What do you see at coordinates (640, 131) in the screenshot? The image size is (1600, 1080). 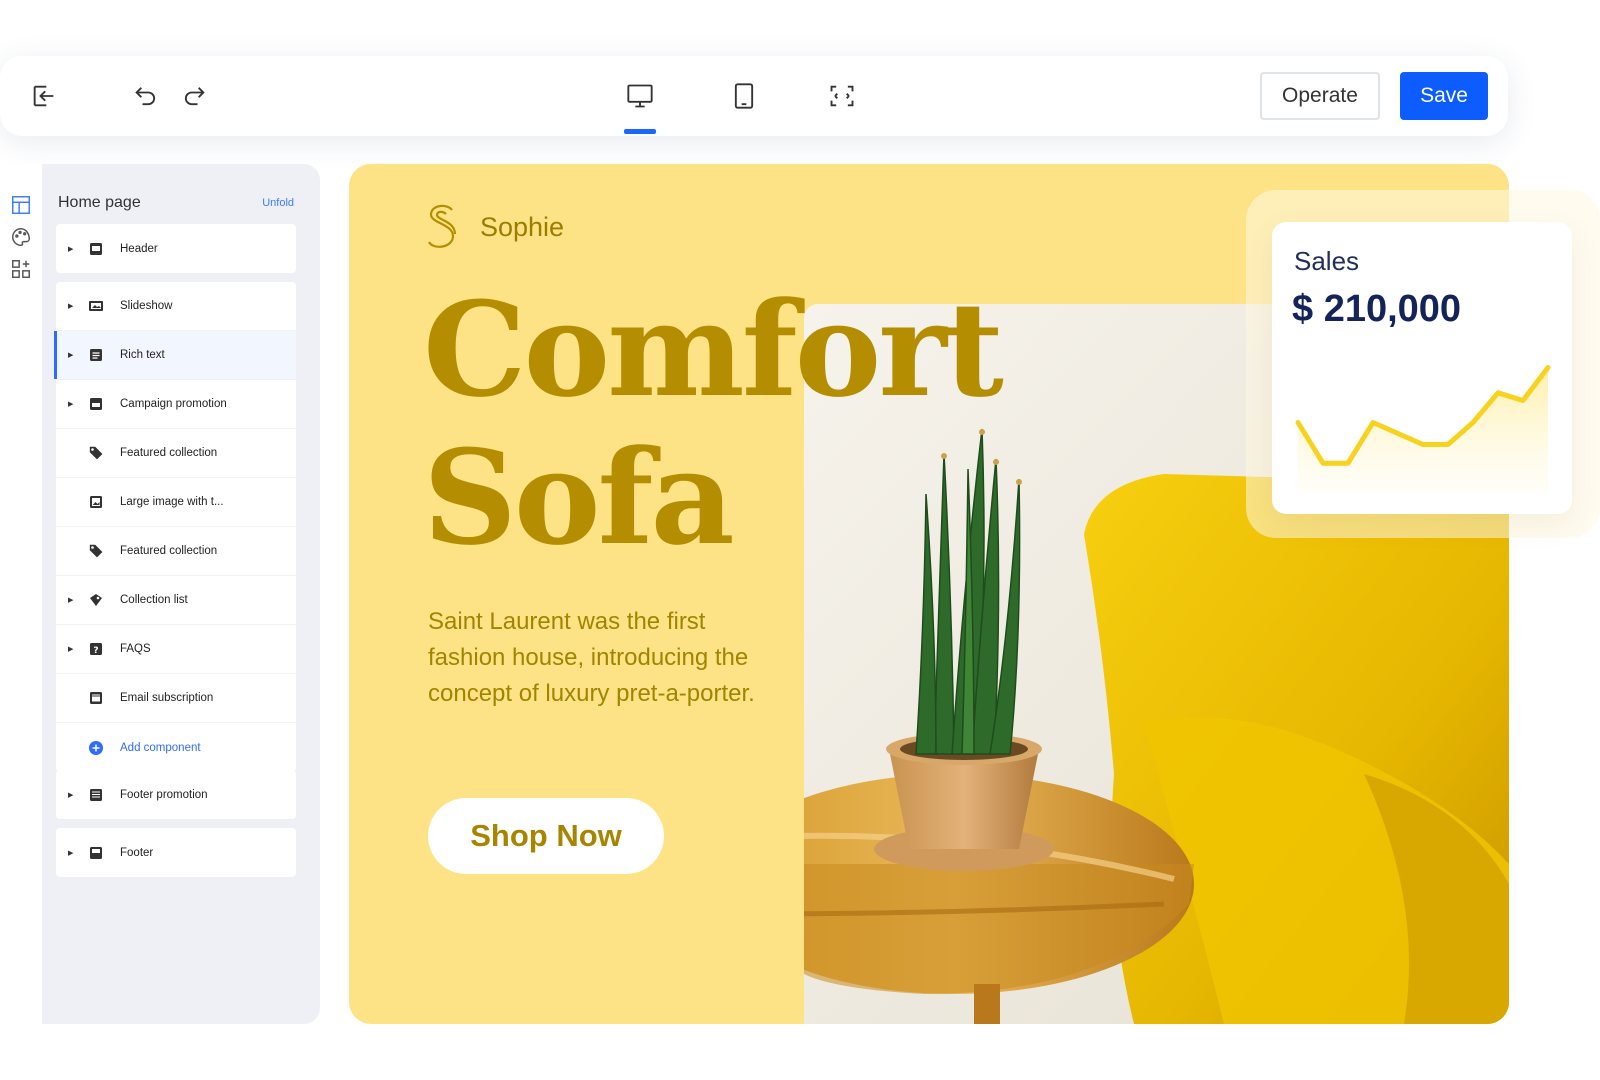 I see `active-device-indicator` at bounding box center [640, 131].